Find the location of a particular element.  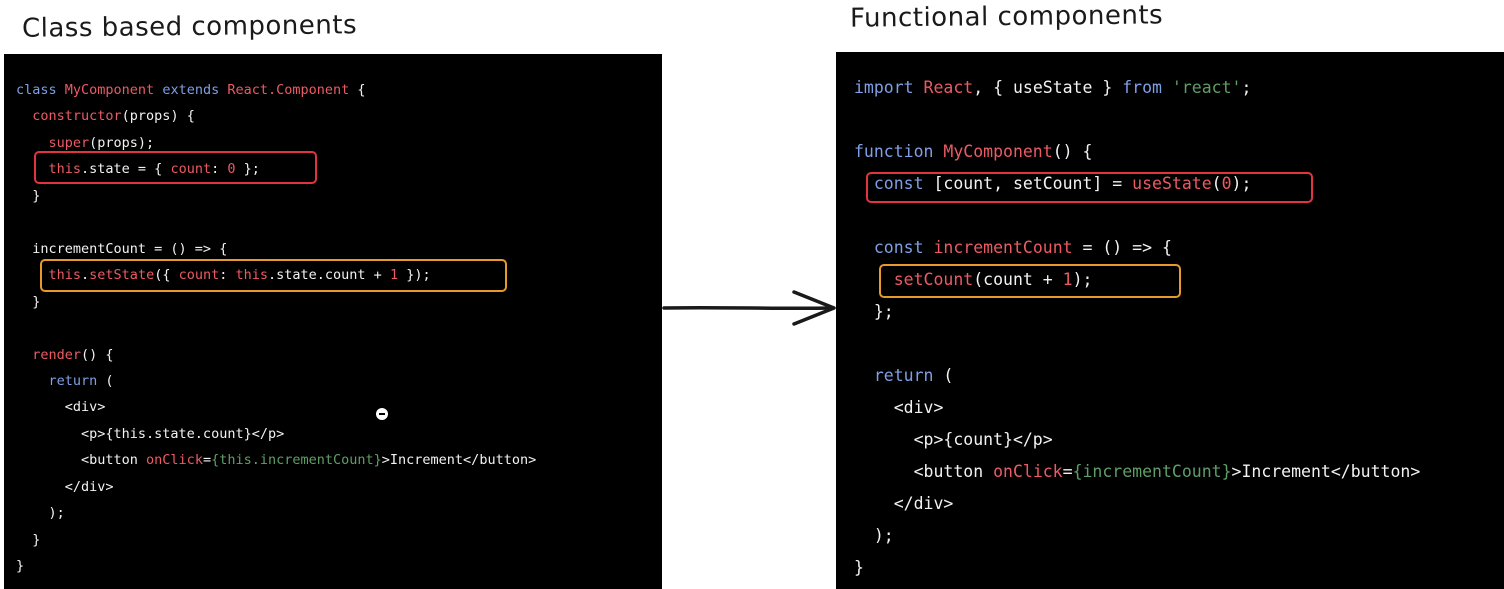

functional-code-line: <div> is located at coordinates (899, 408).